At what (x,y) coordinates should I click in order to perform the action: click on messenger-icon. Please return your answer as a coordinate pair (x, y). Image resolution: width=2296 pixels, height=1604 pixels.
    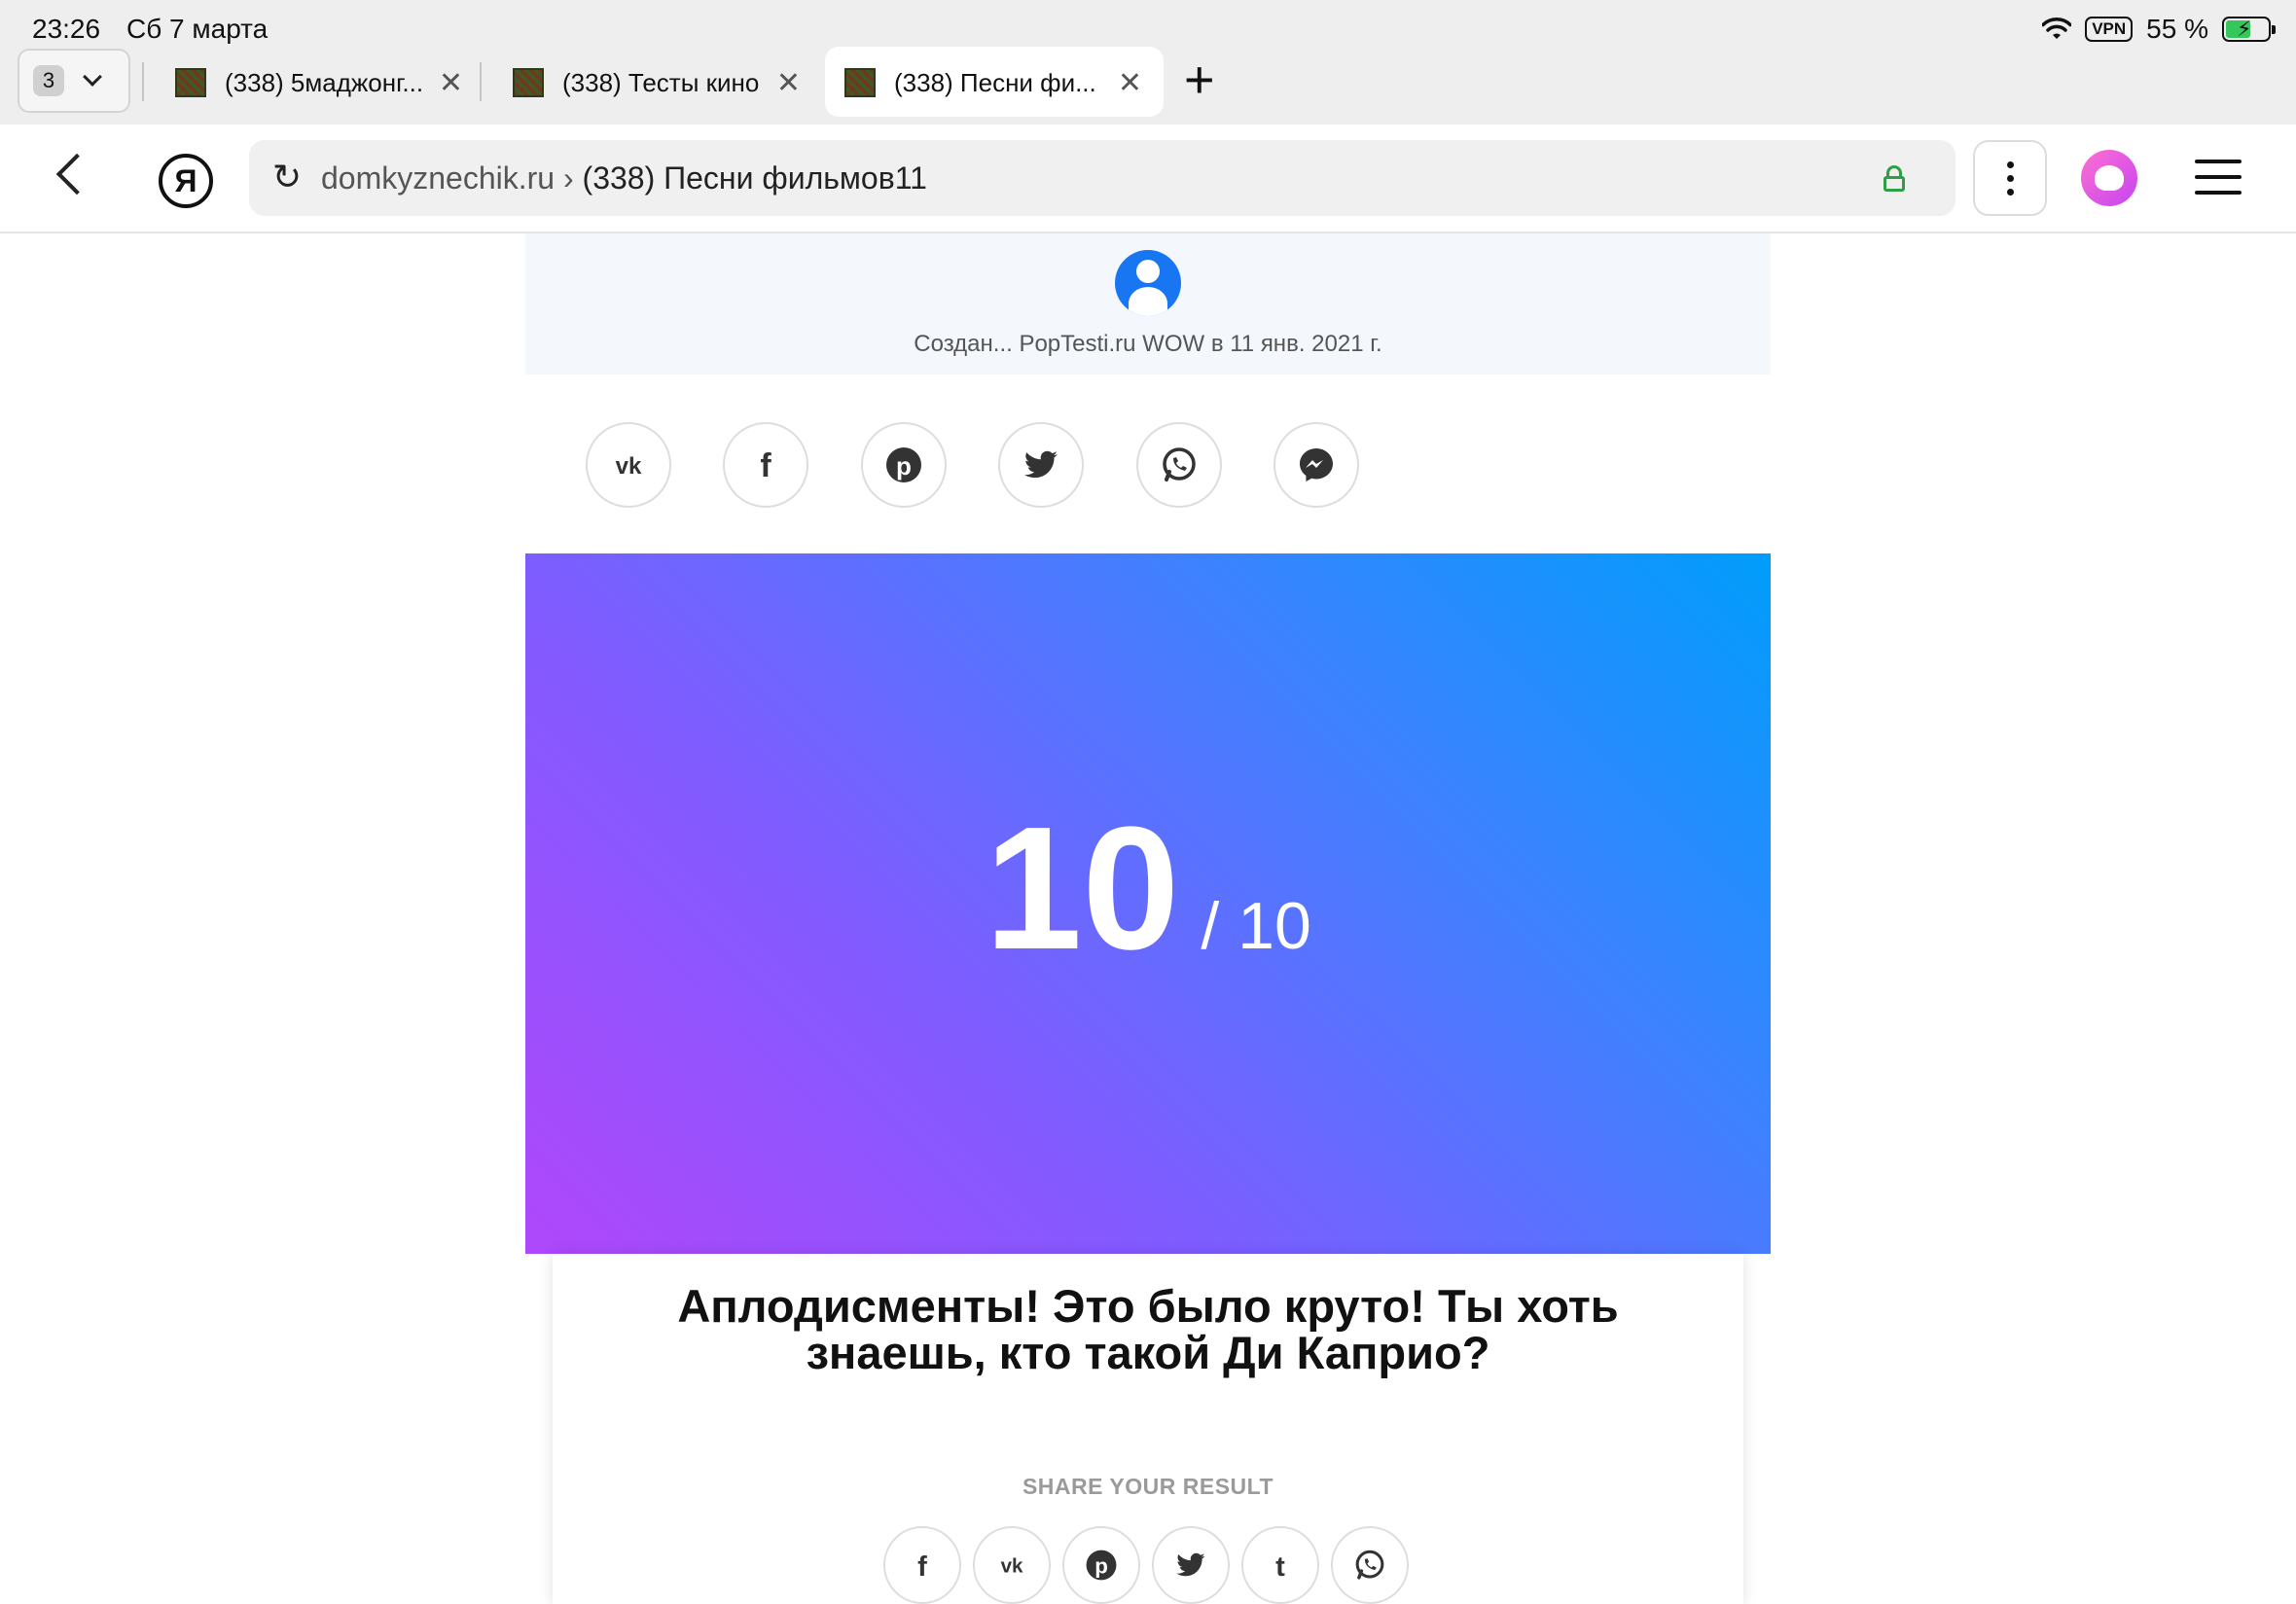
    Looking at the image, I should click on (1316, 464).